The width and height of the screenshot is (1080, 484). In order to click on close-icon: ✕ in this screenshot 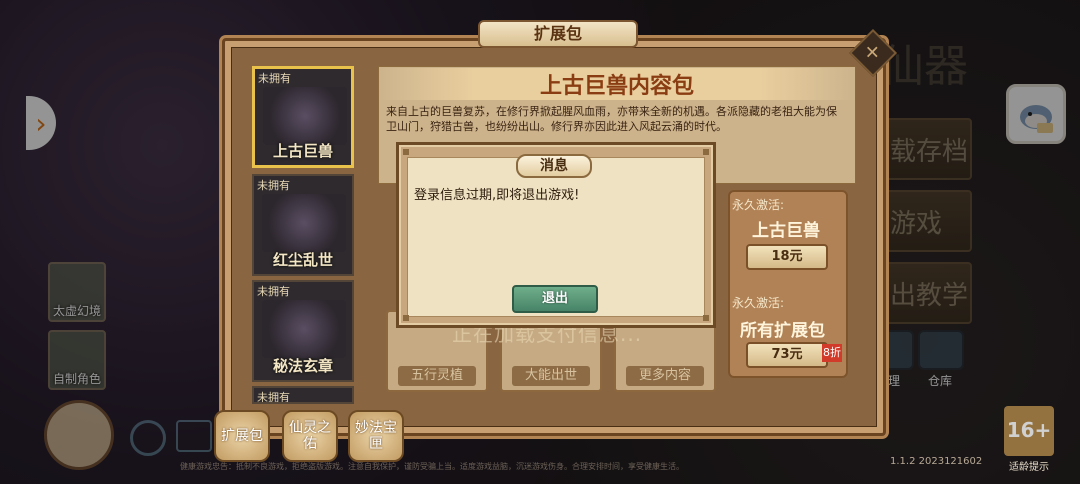, I will do `click(873, 53)`.